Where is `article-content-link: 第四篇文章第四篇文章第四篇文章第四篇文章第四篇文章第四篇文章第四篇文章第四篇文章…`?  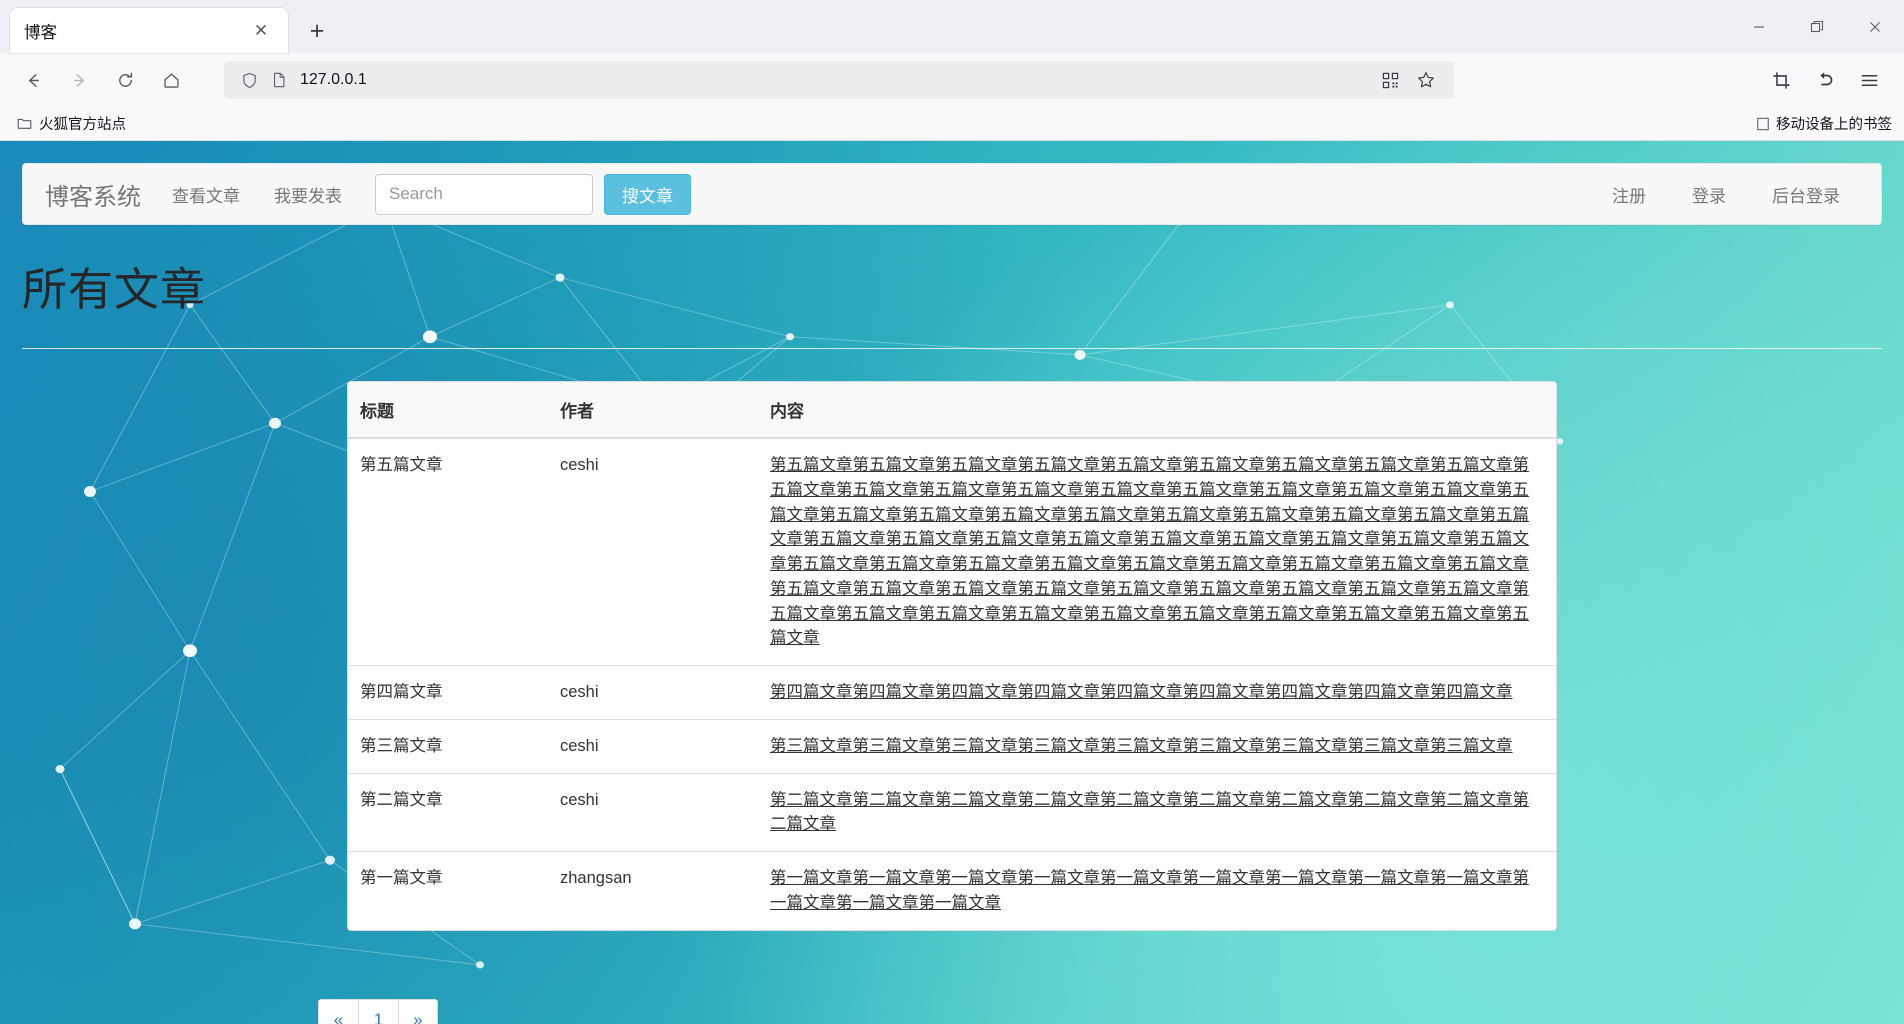
article-content-link: 第四篇文章第四篇文章第四篇文章第四篇文章第四篇文章第四篇文章第四篇文章第四篇文章… is located at coordinates (1157, 692).